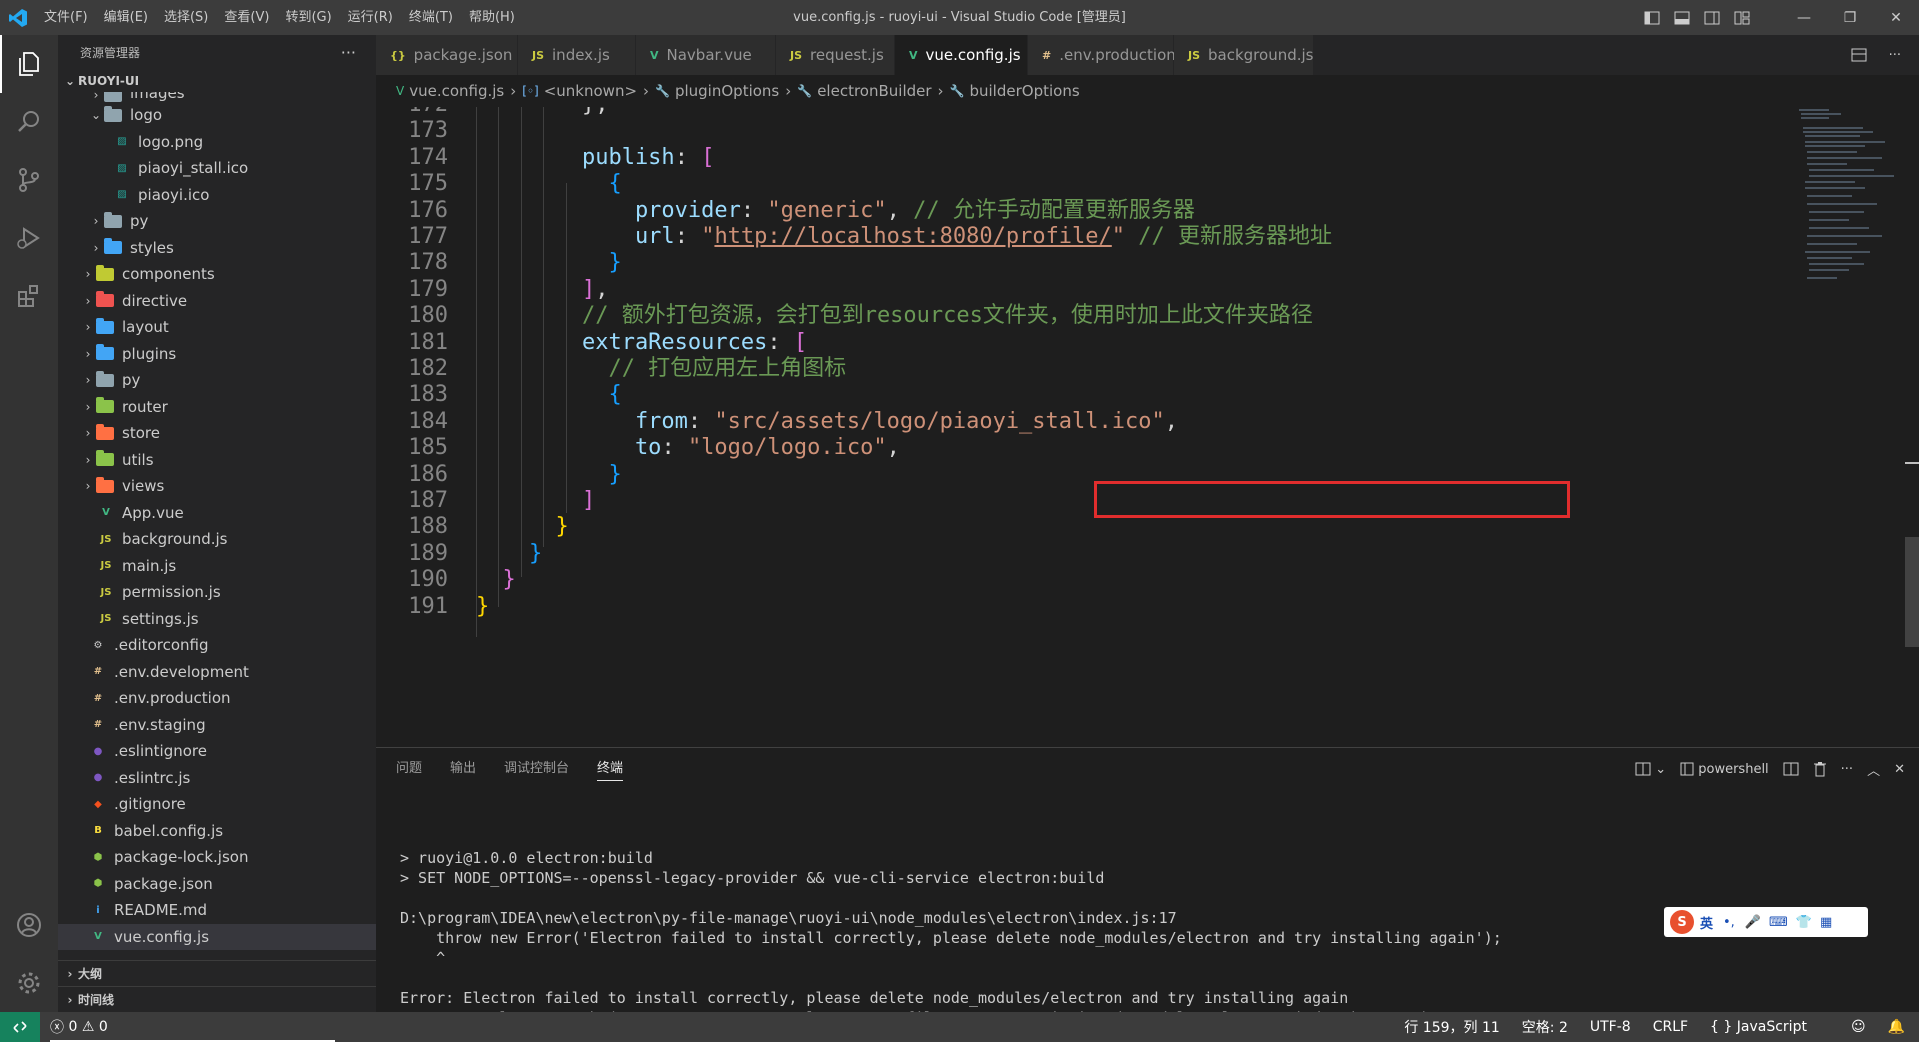 The width and height of the screenshot is (1919, 1042). Describe the element at coordinates (1912, 592) in the screenshot. I see `vertical-scrollbar` at that location.